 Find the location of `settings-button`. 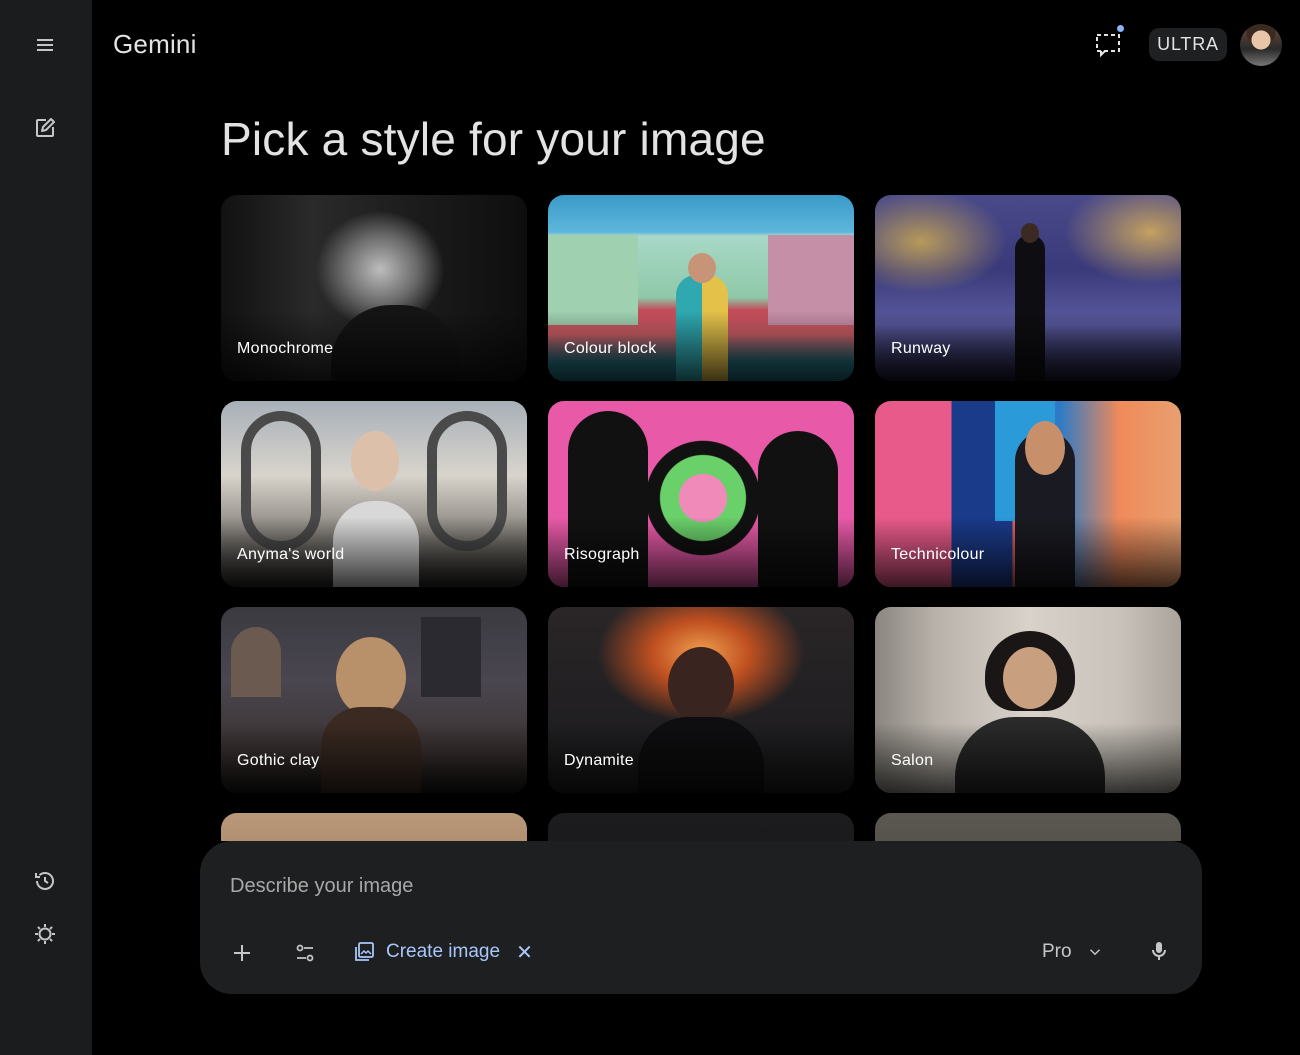

settings-button is located at coordinates (45, 934).